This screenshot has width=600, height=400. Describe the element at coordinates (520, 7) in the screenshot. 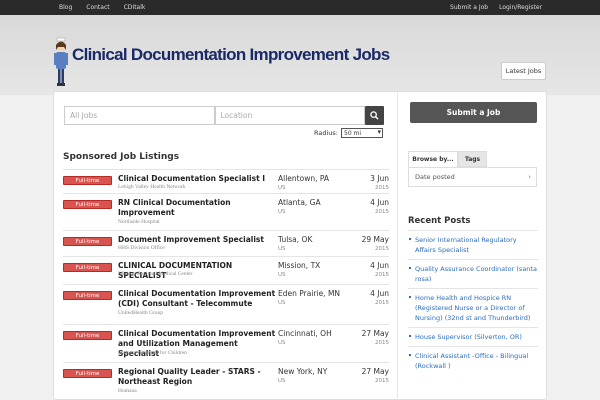

I see `nav-link-login-register: Login/Register` at that location.